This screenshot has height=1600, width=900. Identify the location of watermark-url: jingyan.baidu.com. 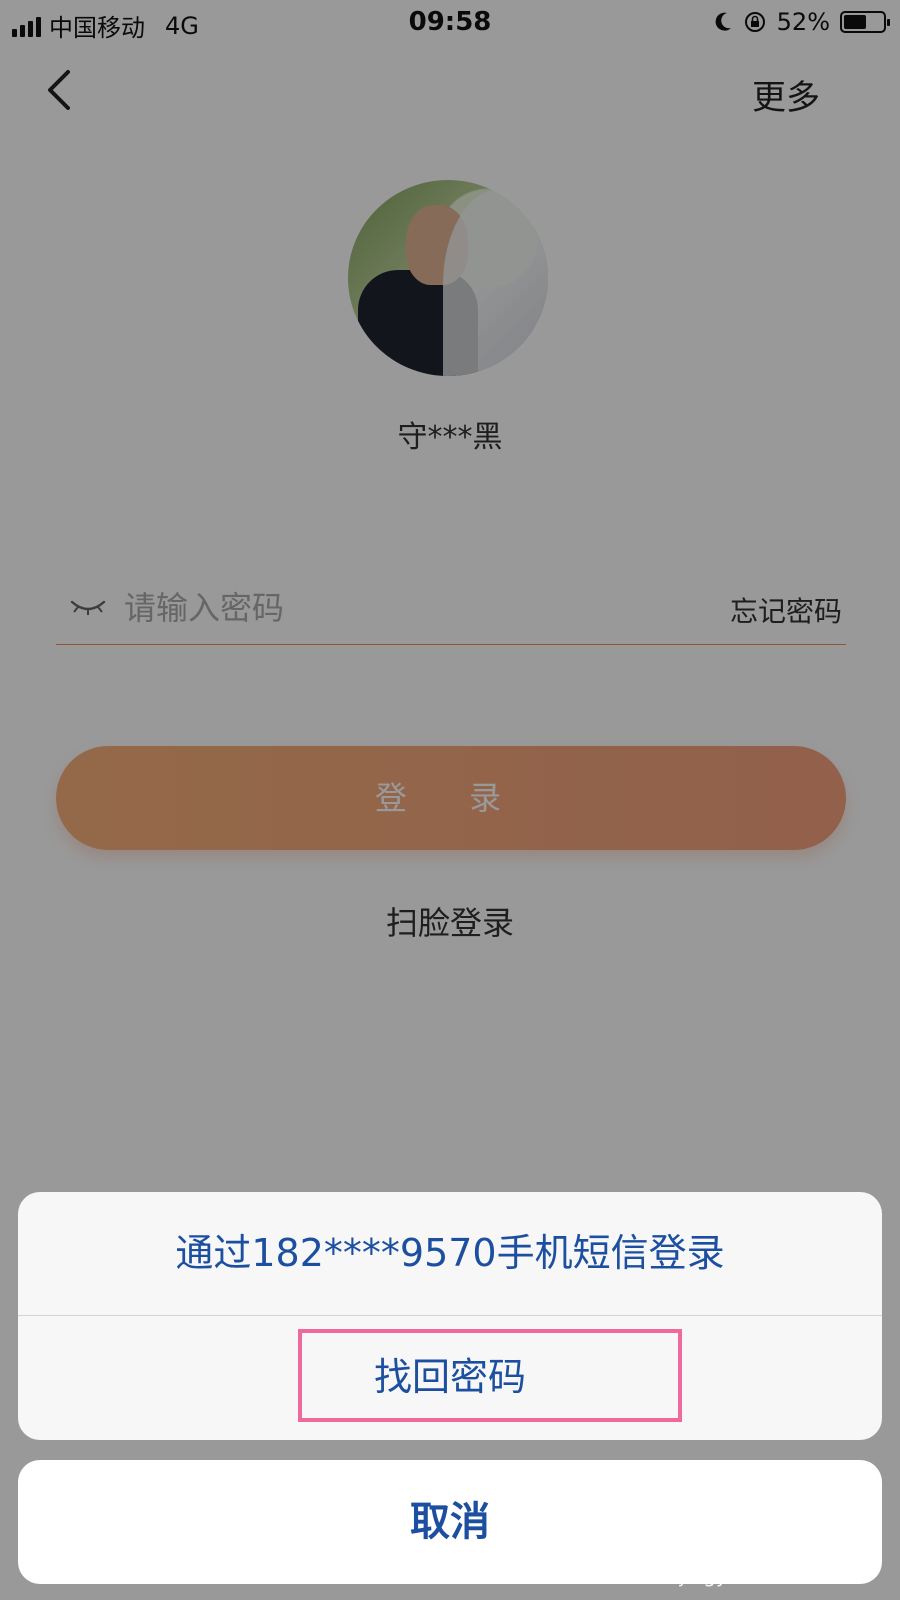
(771, 1575).